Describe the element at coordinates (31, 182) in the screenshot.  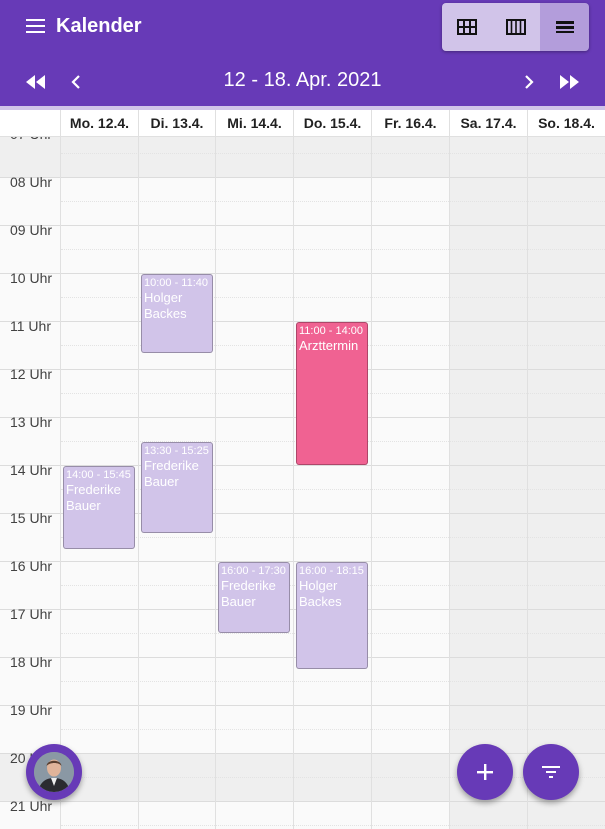
I see `hour-label: 08 Uhr` at that location.